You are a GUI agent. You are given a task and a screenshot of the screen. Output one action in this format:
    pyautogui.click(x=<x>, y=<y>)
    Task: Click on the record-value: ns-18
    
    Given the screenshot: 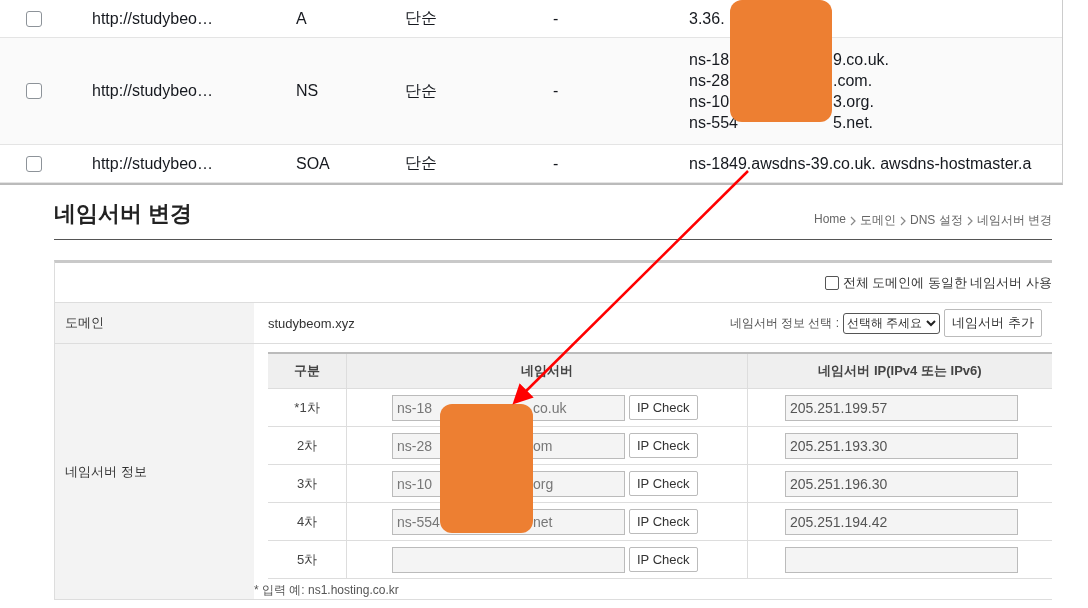 What is the action you would take?
    pyautogui.click(x=710, y=59)
    